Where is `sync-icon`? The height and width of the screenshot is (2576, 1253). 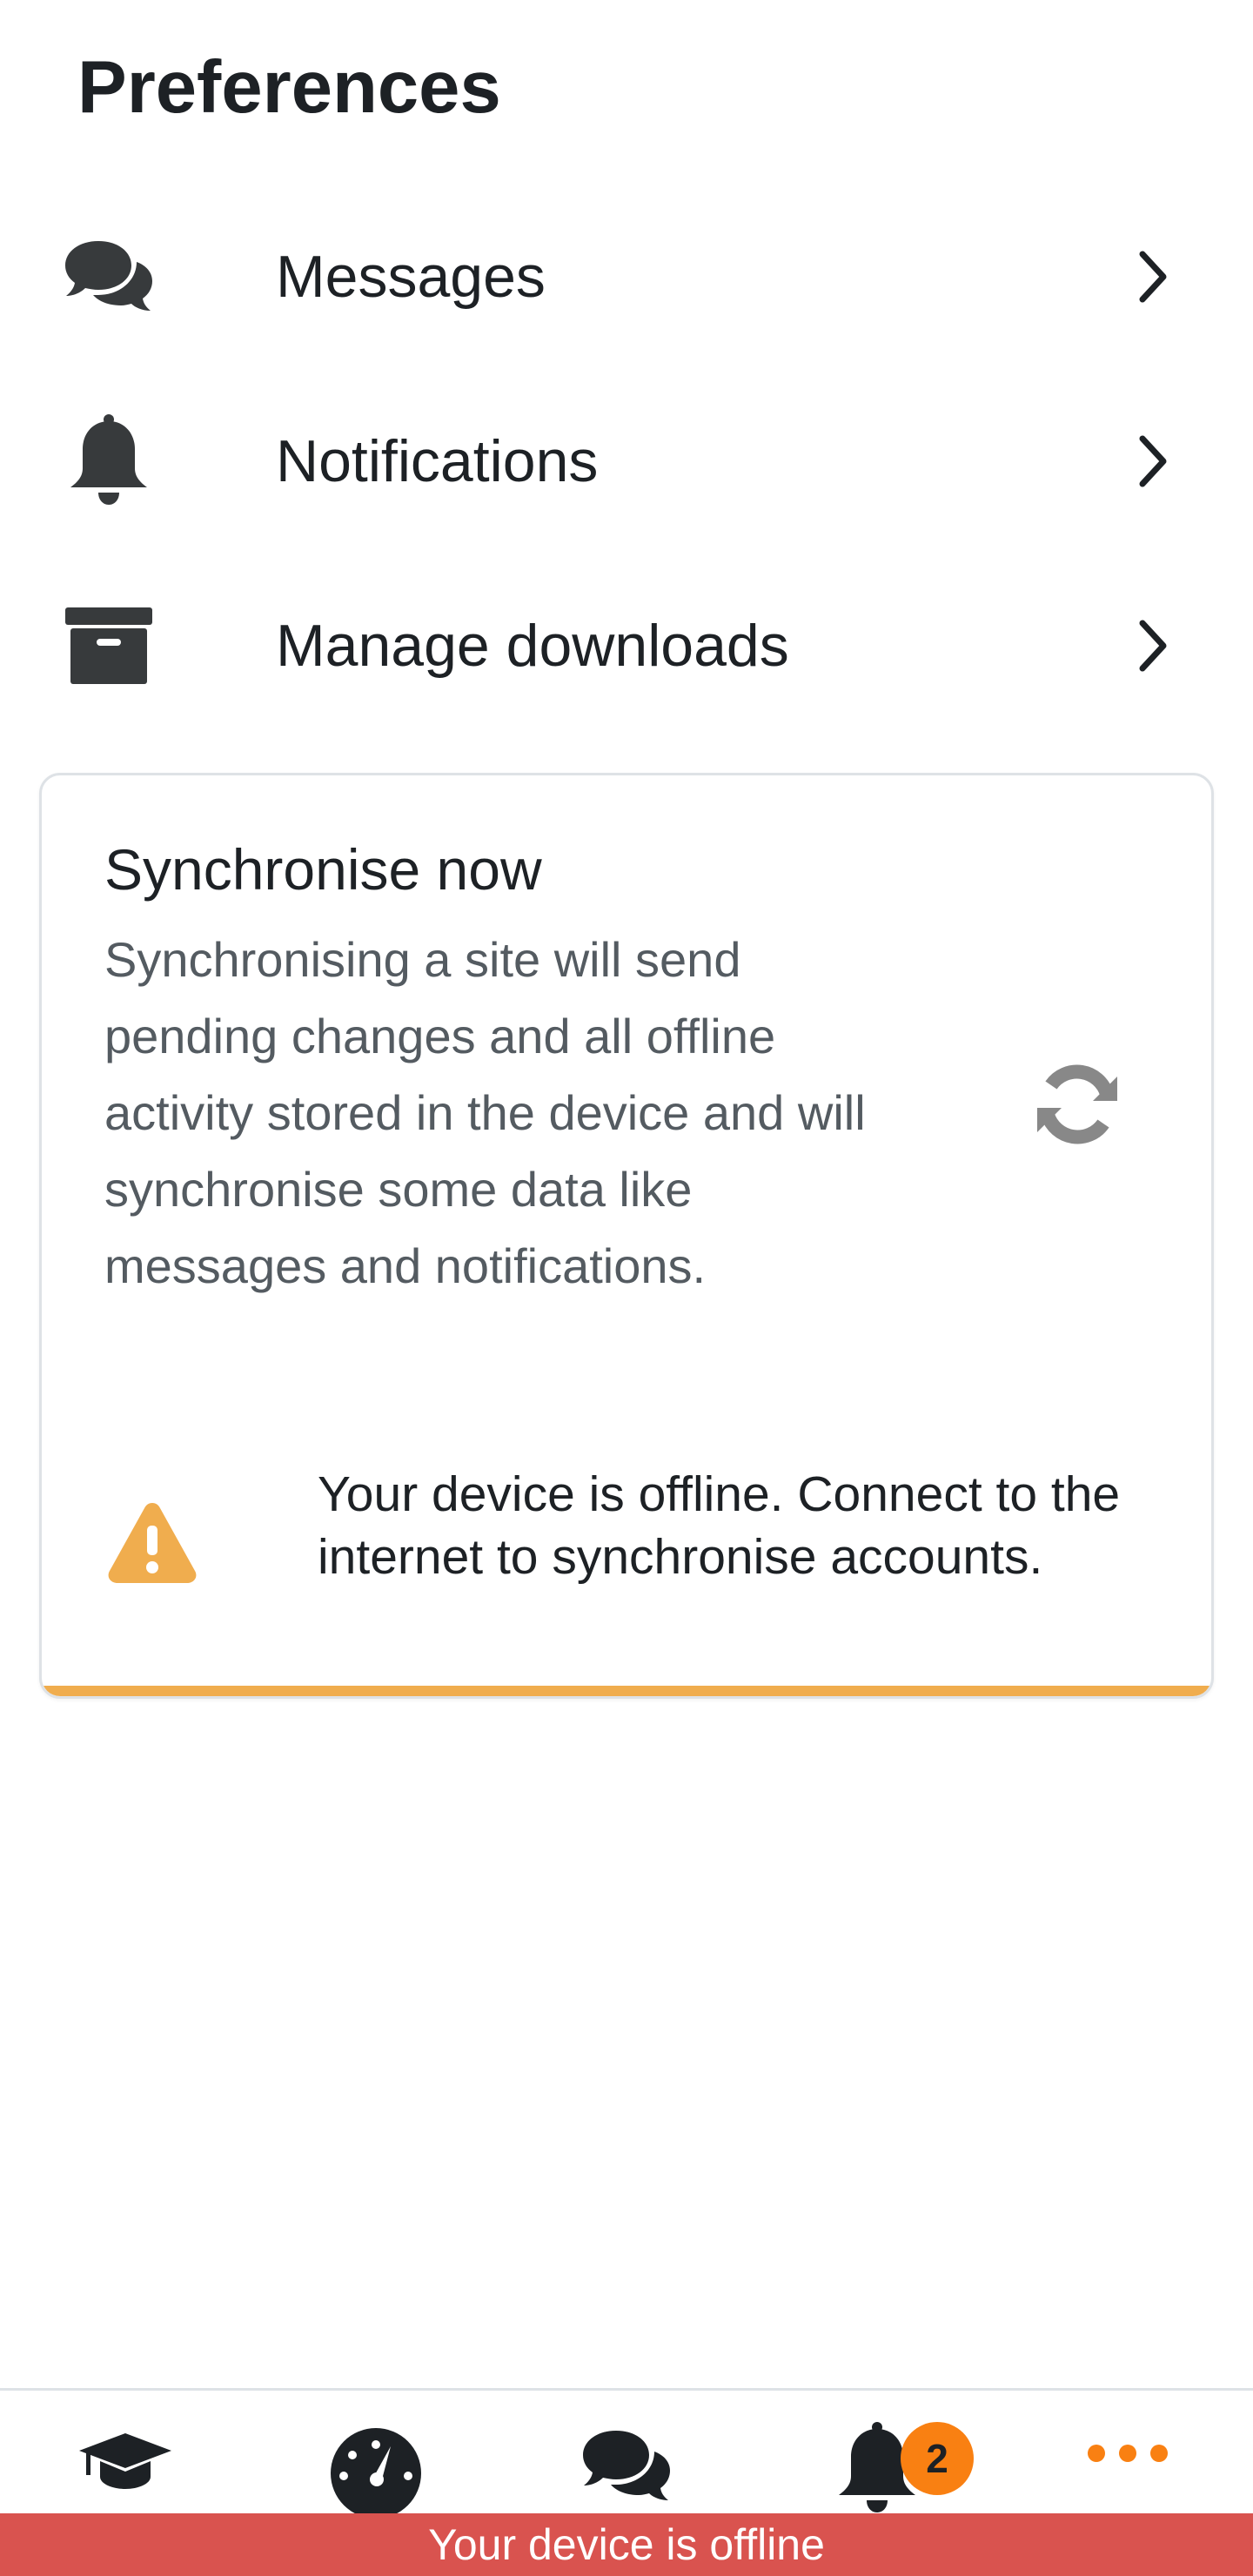 sync-icon is located at coordinates (1077, 1107).